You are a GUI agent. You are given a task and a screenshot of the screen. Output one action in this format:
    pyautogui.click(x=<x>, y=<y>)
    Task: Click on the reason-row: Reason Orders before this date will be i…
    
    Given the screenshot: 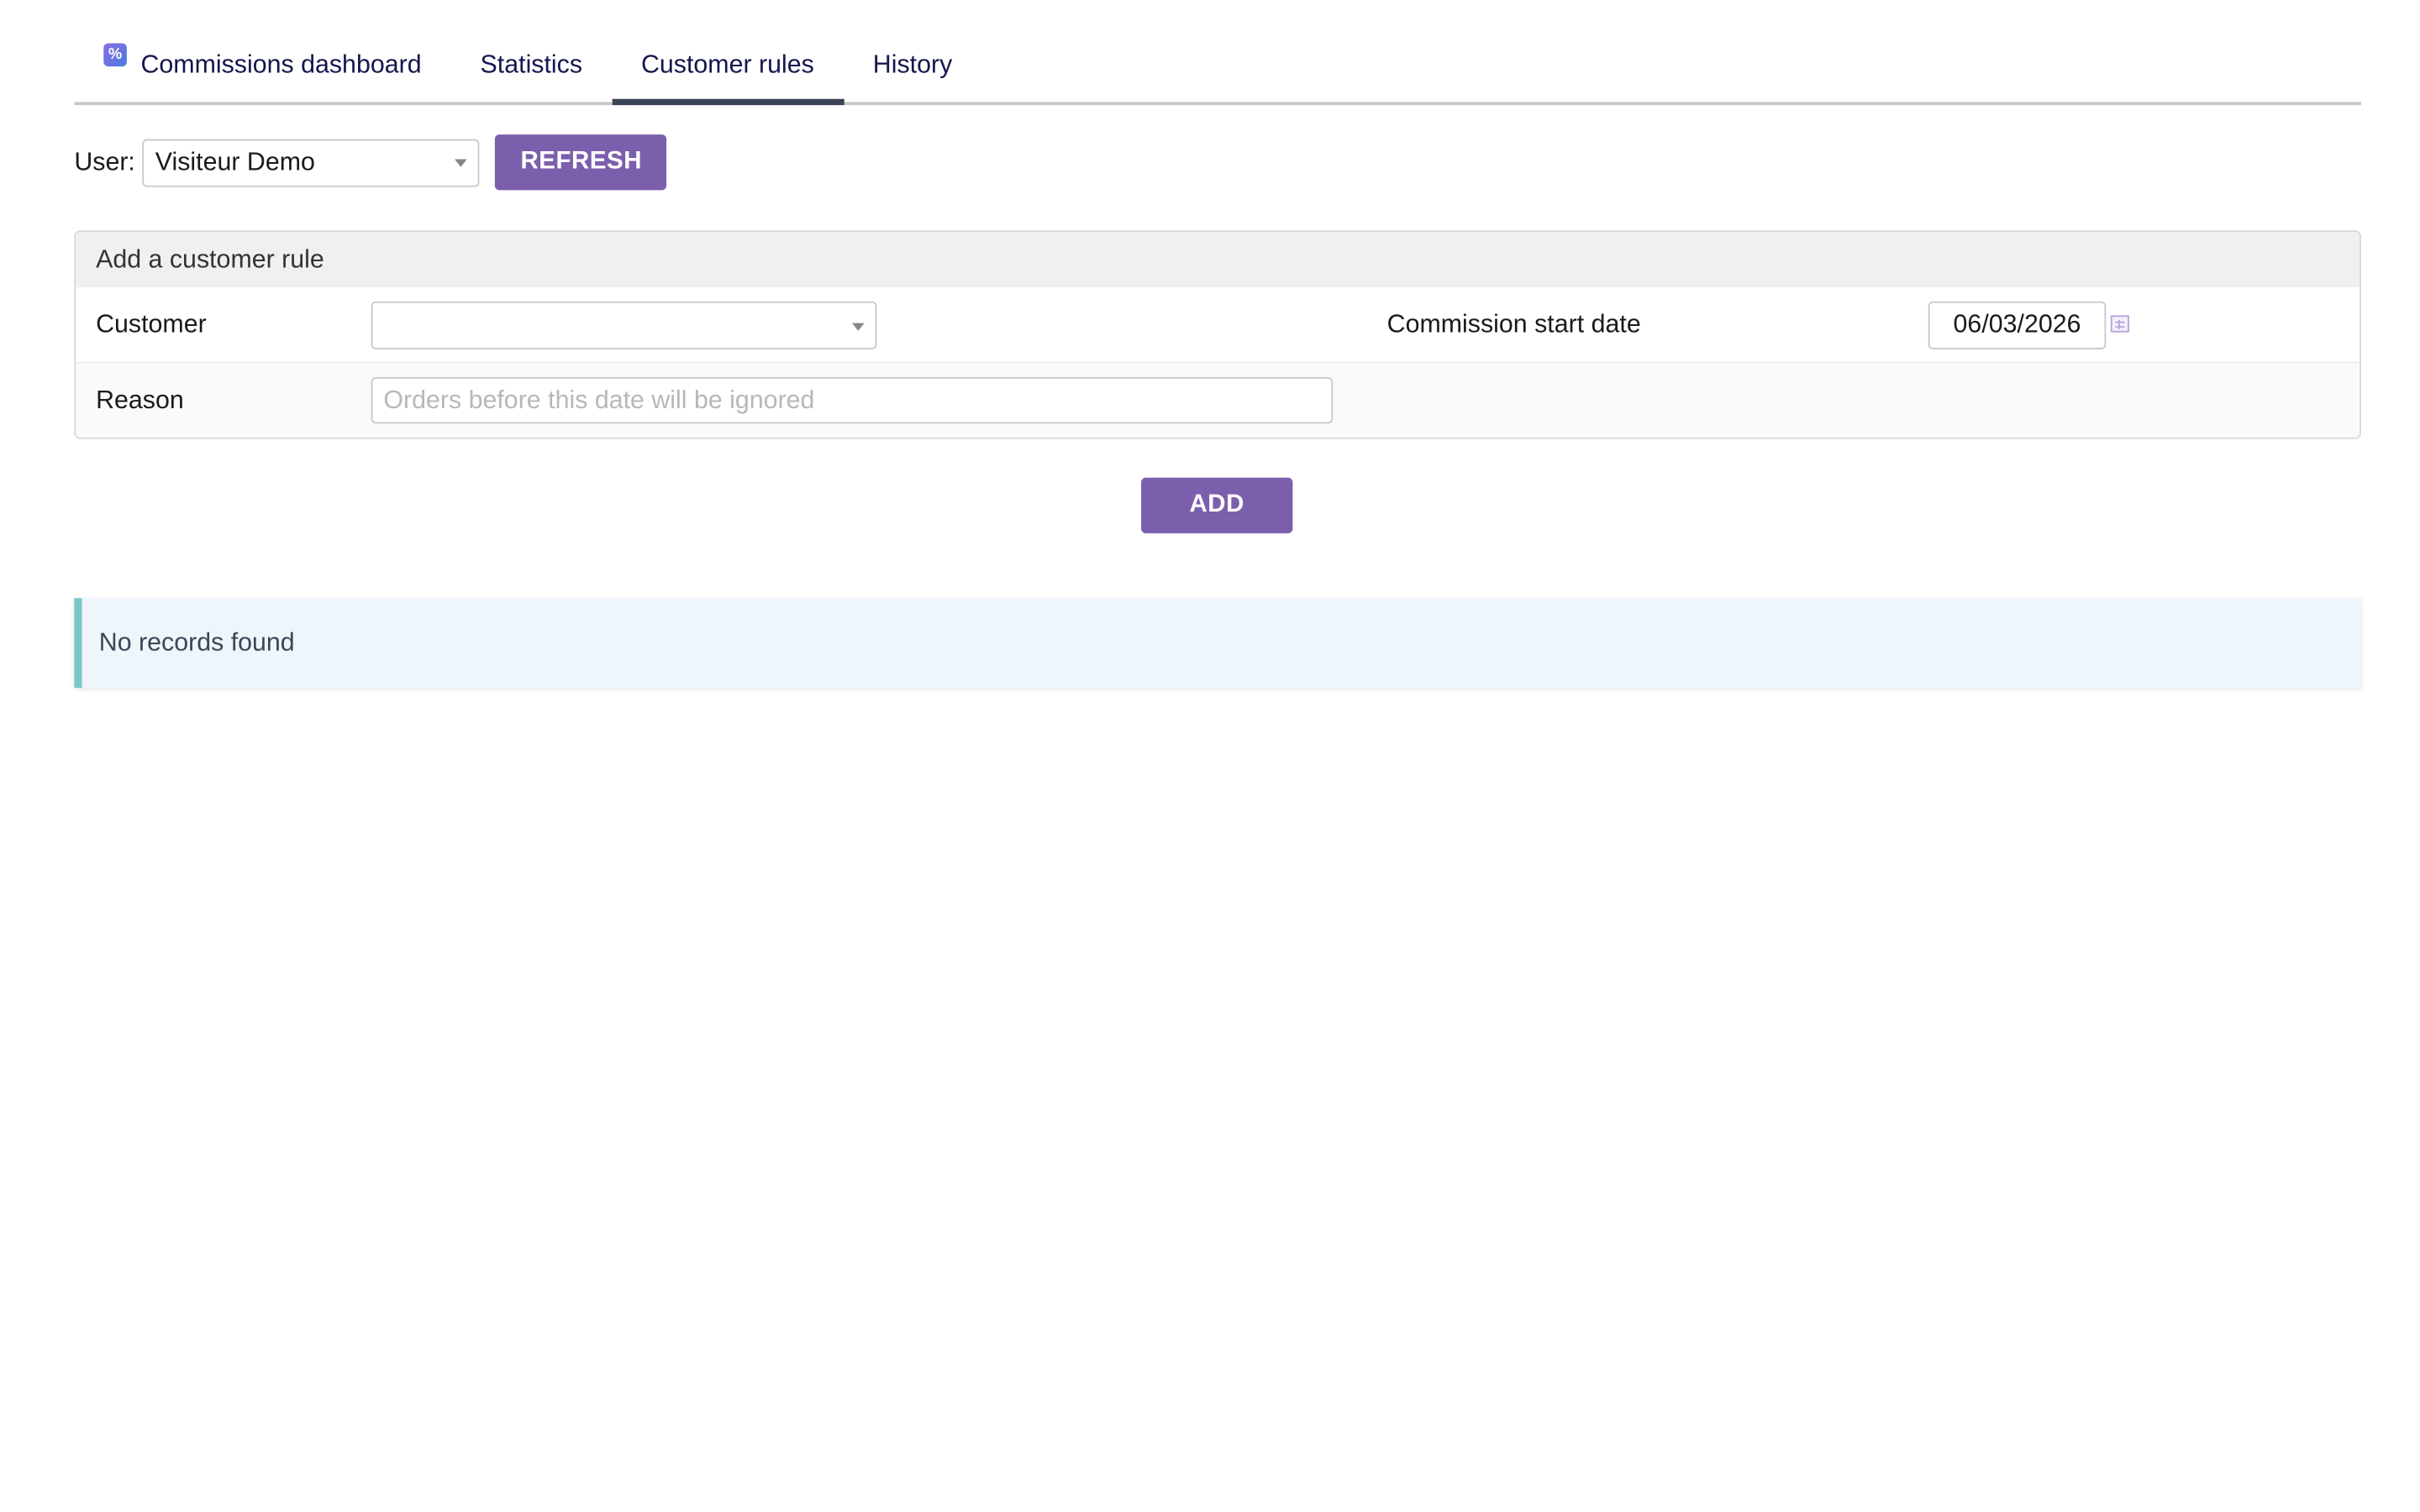 What is the action you would take?
    pyautogui.click(x=1218, y=400)
    